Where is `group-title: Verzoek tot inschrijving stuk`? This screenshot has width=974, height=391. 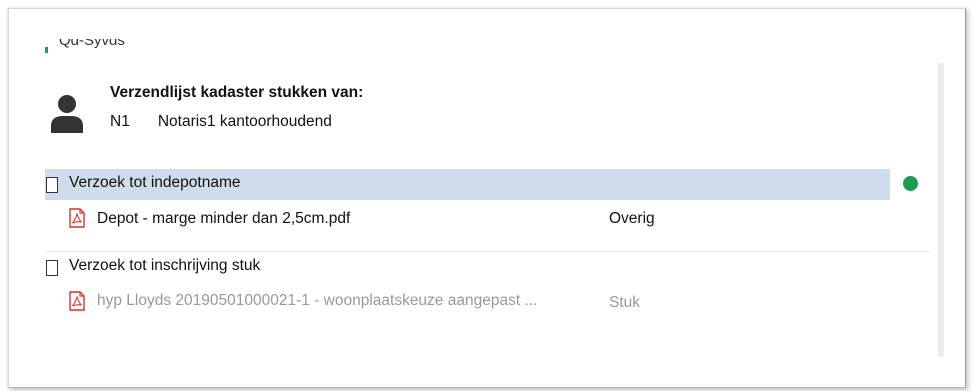 group-title: Verzoek tot inschrijving stuk is located at coordinates (165, 265).